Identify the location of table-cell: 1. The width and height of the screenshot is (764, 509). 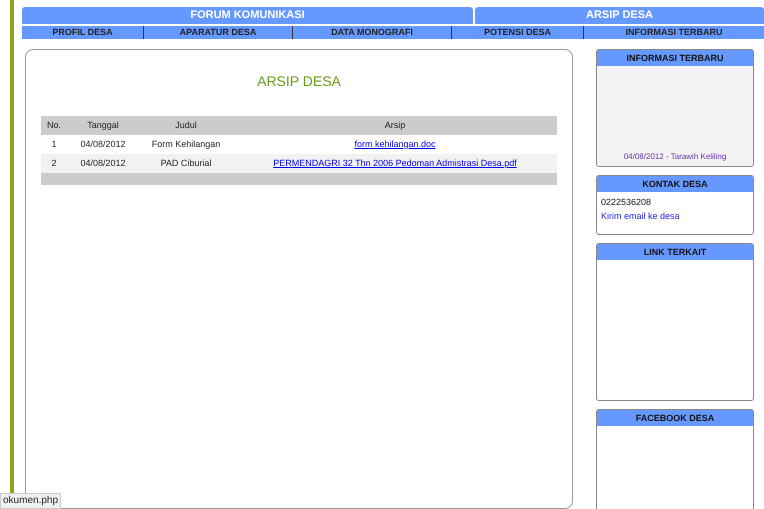
(54, 144).